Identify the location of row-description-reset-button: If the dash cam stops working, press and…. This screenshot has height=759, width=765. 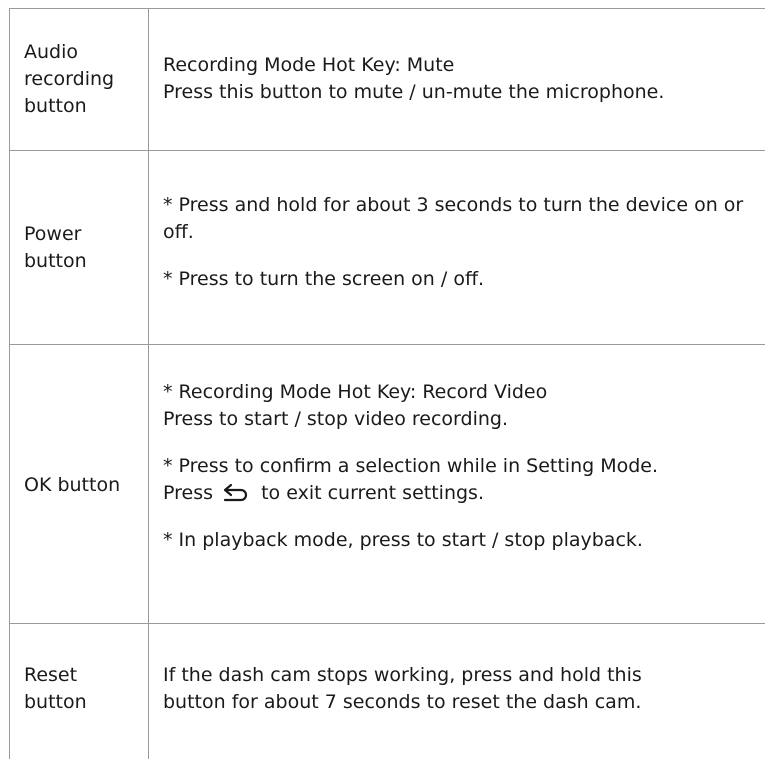
(460, 689).